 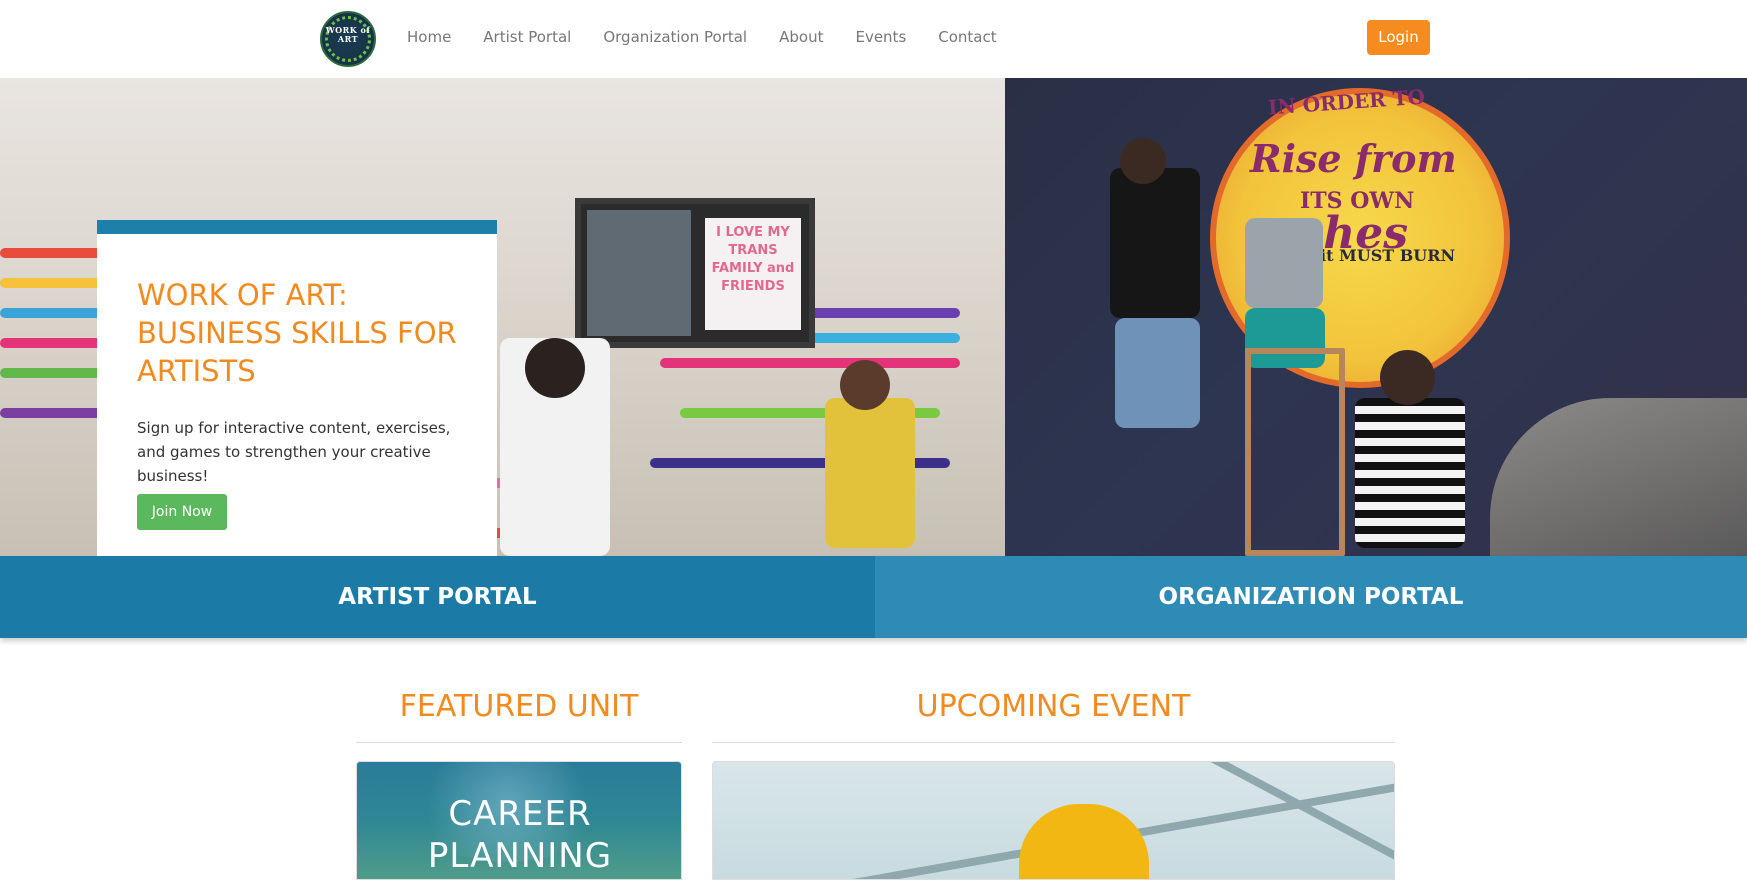 I want to click on organization-portal-label: ORGANIZATION PORTAL, so click(x=1311, y=597).